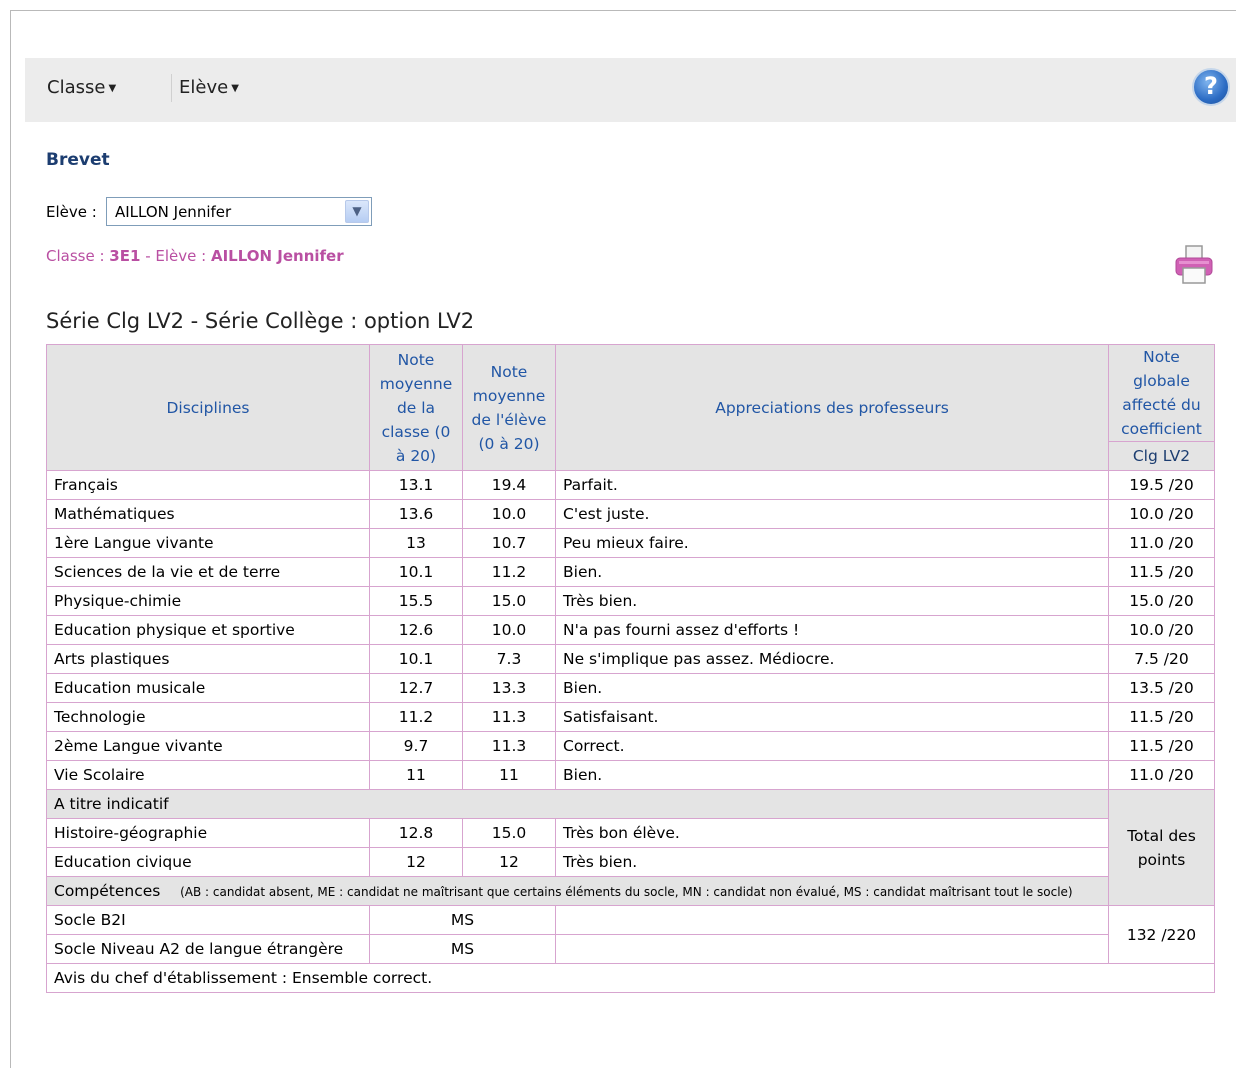  Describe the element at coordinates (208, 543) in the screenshot. I see `discipline-cell: 1ère Langue vivante` at that location.